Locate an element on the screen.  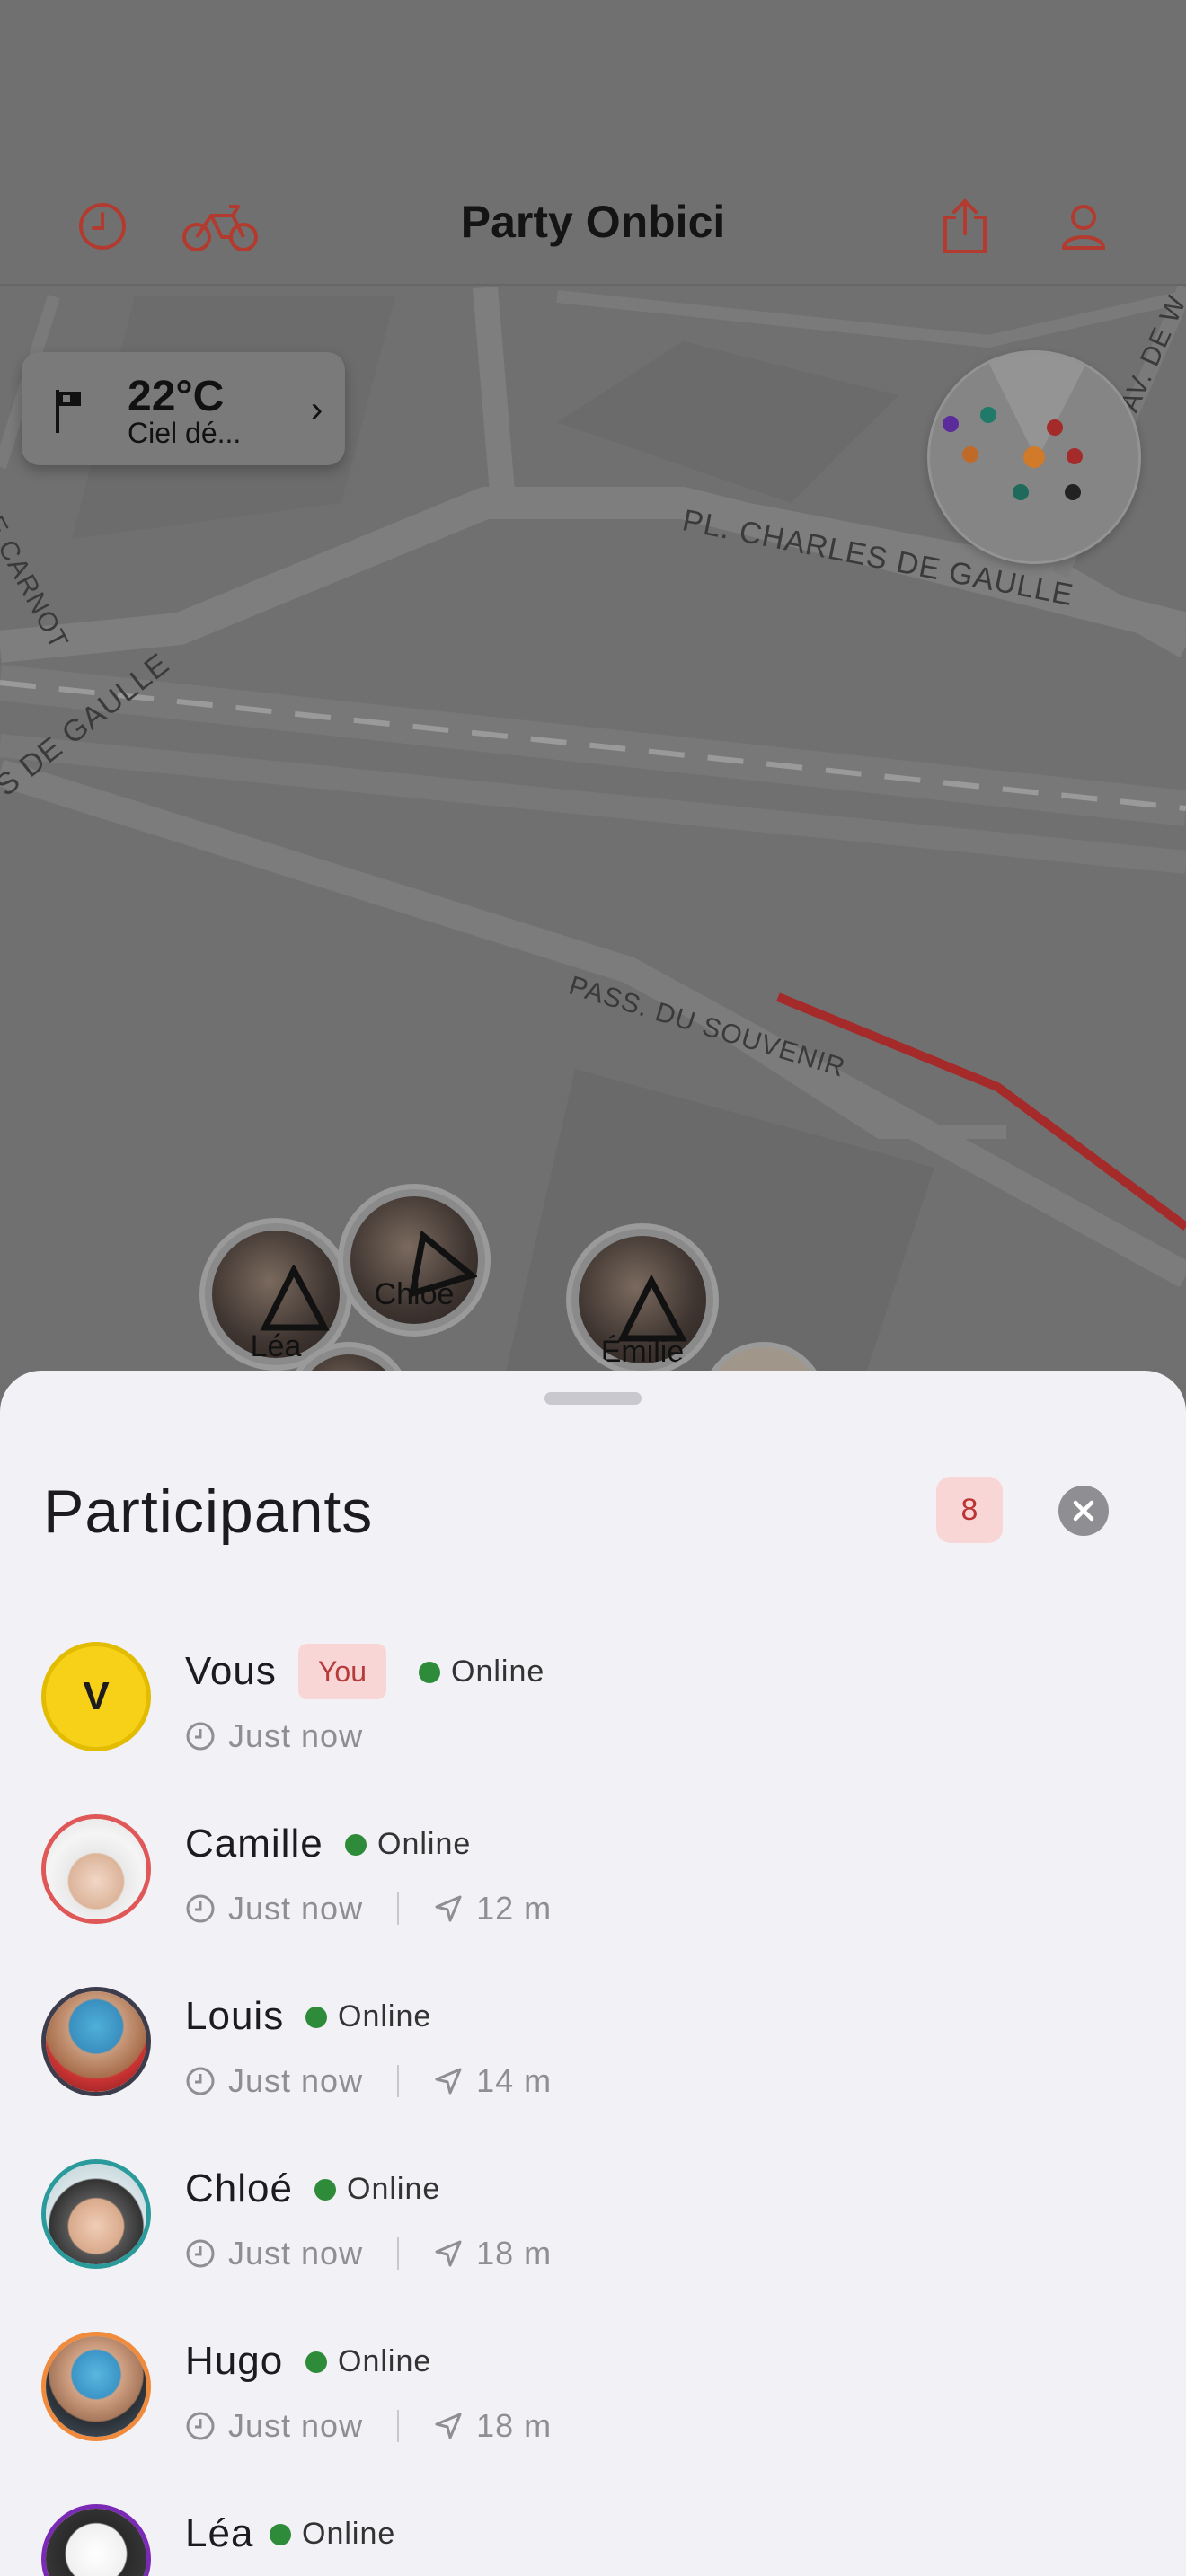
close-icon is located at coordinates (1083, 1511).